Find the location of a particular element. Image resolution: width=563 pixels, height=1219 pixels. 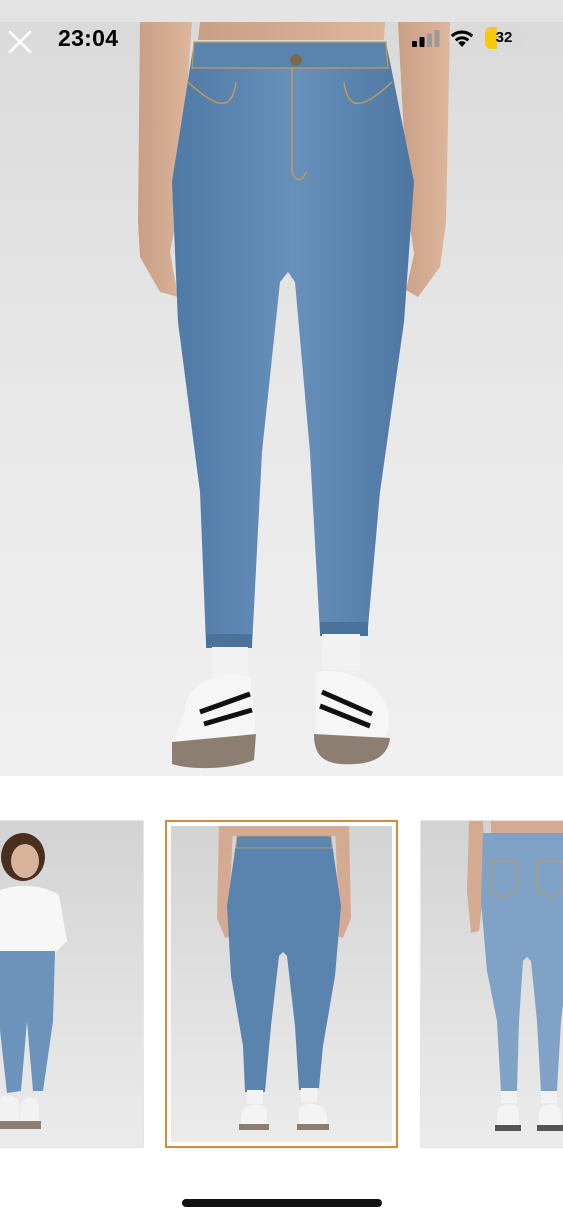

thumbnail-1-illustration is located at coordinates (33, 981).